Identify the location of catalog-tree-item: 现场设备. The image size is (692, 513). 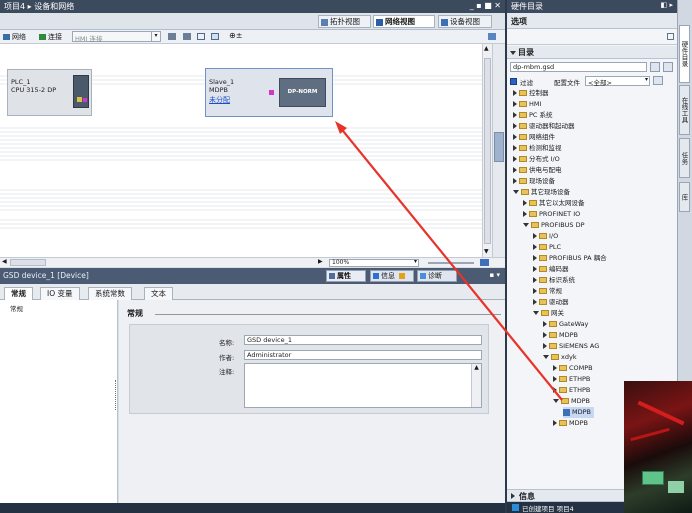
(534, 181).